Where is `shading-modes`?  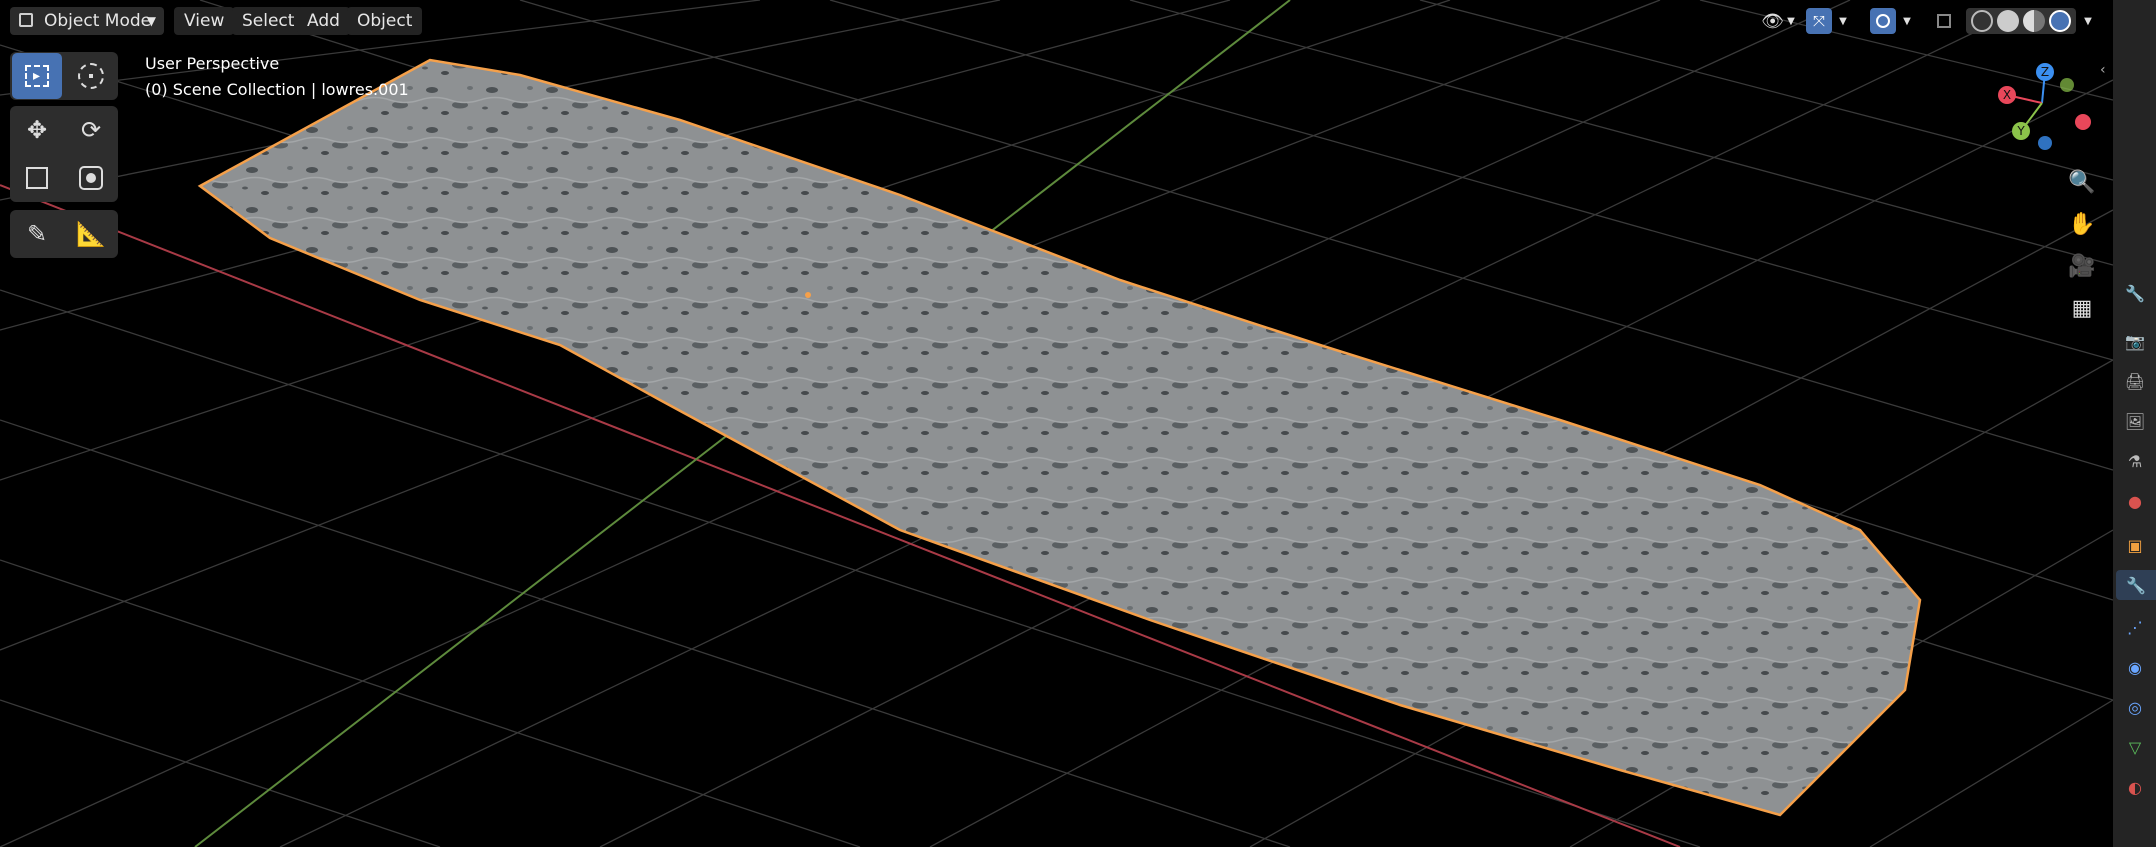
shading-modes is located at coordinates (2021, 21).